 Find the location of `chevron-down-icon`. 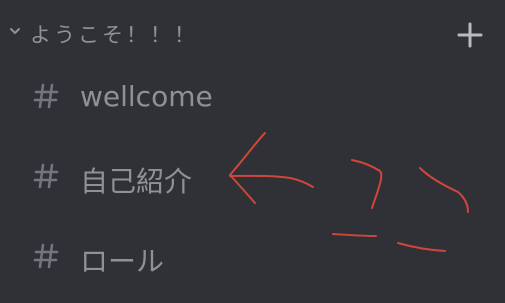

chevron-down-icon is located at coordinates (15, 31).